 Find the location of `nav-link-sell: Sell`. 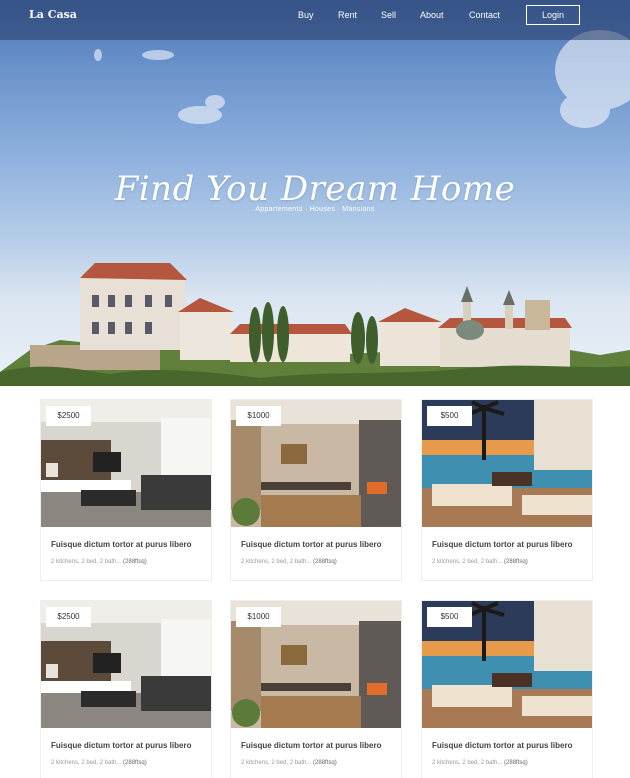

nav-link-sell: Sell is located at coordinates (388, 15).